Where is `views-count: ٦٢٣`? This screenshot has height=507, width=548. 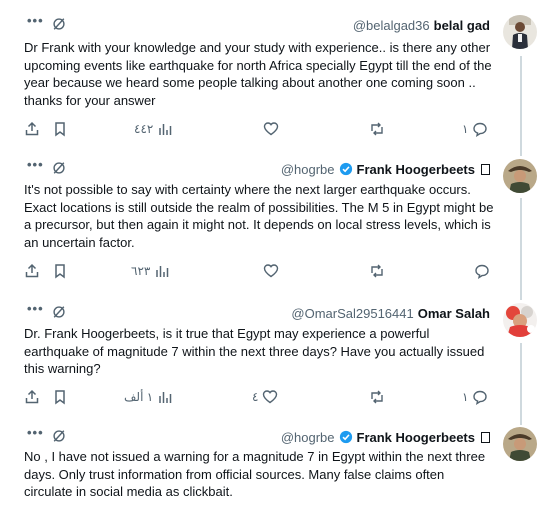 views-count: ٦٢٣ is located at coordinates (141, 271).